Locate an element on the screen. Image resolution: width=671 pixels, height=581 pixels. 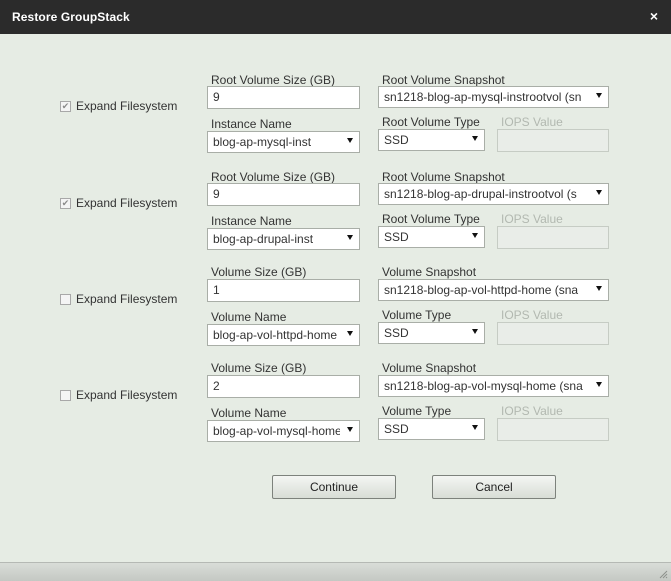
name-value: blog-ap-mysql-inst is located at coordinates (262, 142).